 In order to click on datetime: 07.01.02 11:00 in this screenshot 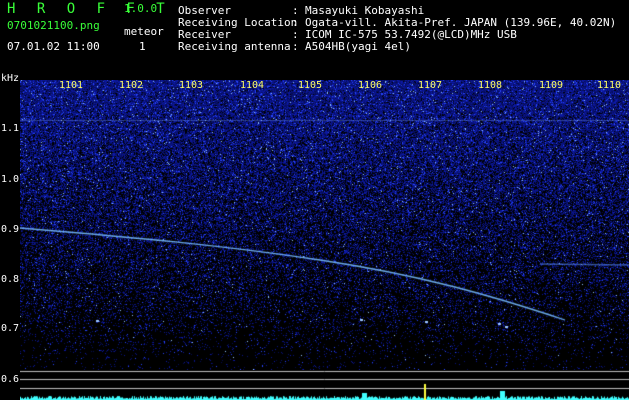, I will do `click(53, 46)`.